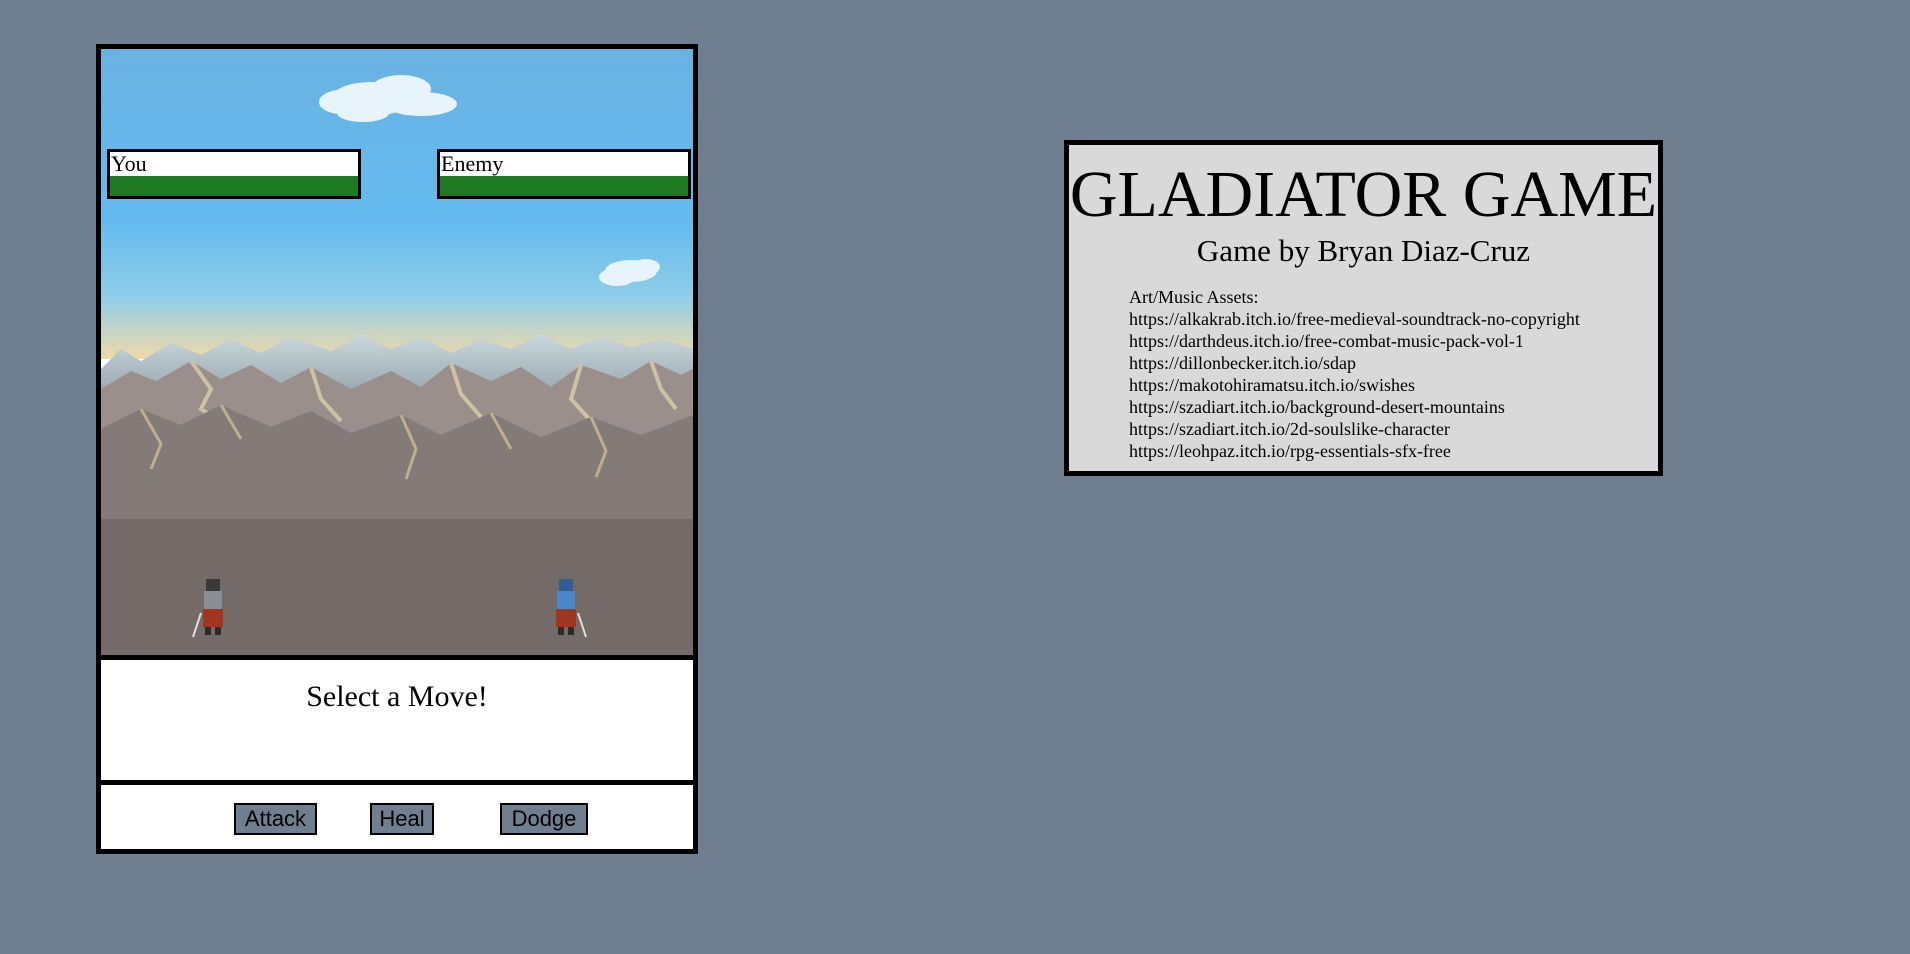  Describe the element at coordinates (564, 186) in the screenshot. I see `enemy-health-bar` at that location.